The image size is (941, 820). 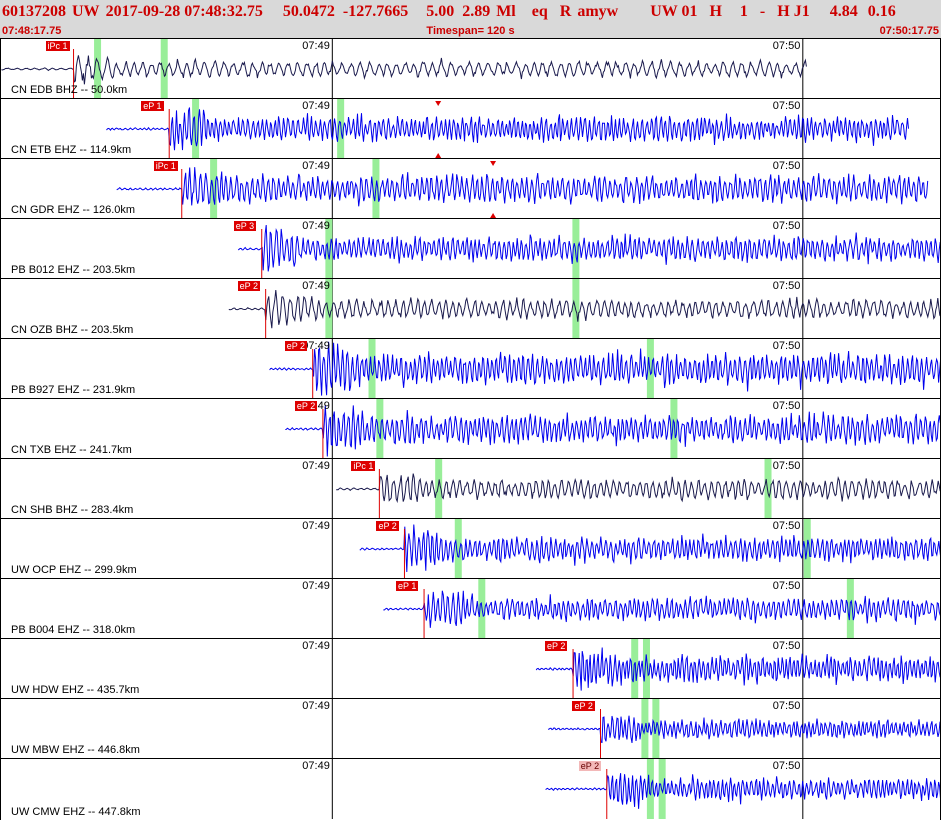 I want to click on channel-distance-label: PB B927 EHZ -- 231.9km, so click(x=73, y=390).